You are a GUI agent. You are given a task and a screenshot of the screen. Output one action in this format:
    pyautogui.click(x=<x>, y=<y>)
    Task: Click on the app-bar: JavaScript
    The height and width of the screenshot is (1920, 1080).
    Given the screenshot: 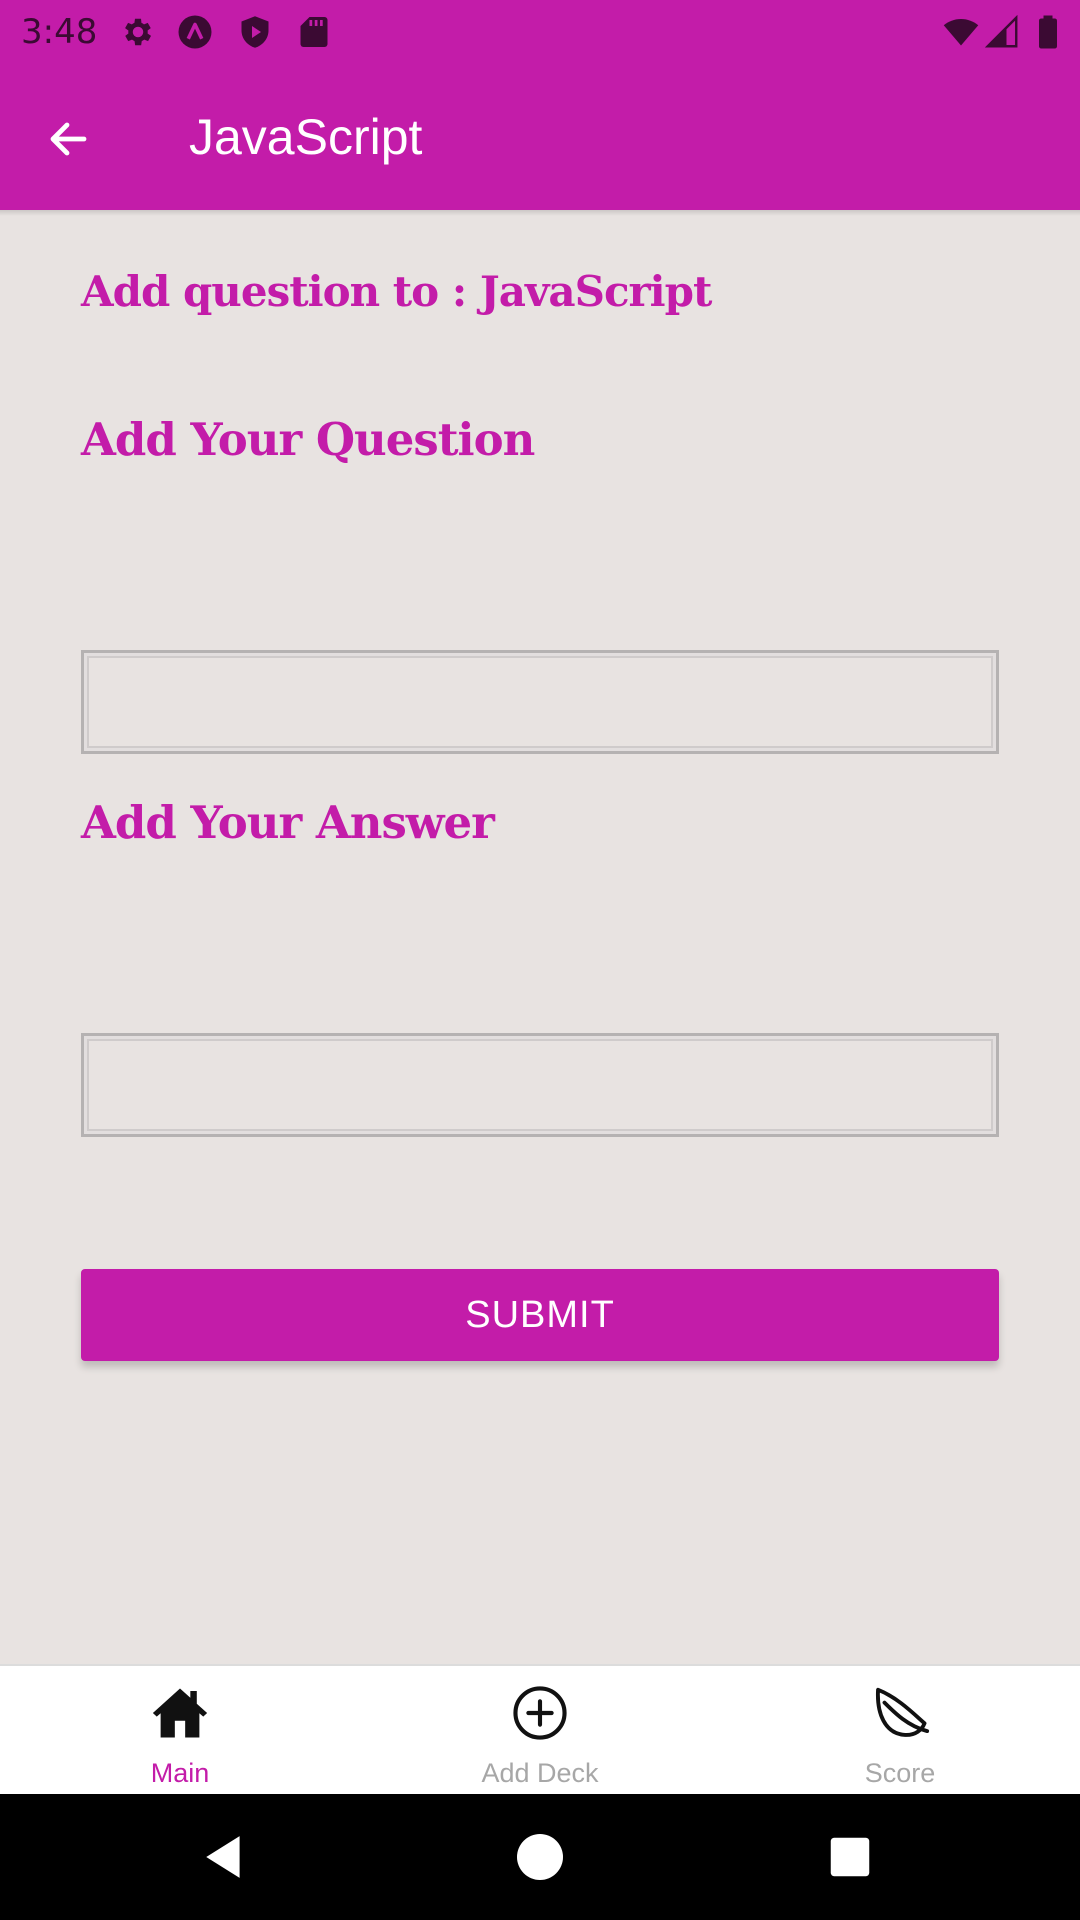 What is the action you would take?
    pyautogui.click(x=540, y=136)
    